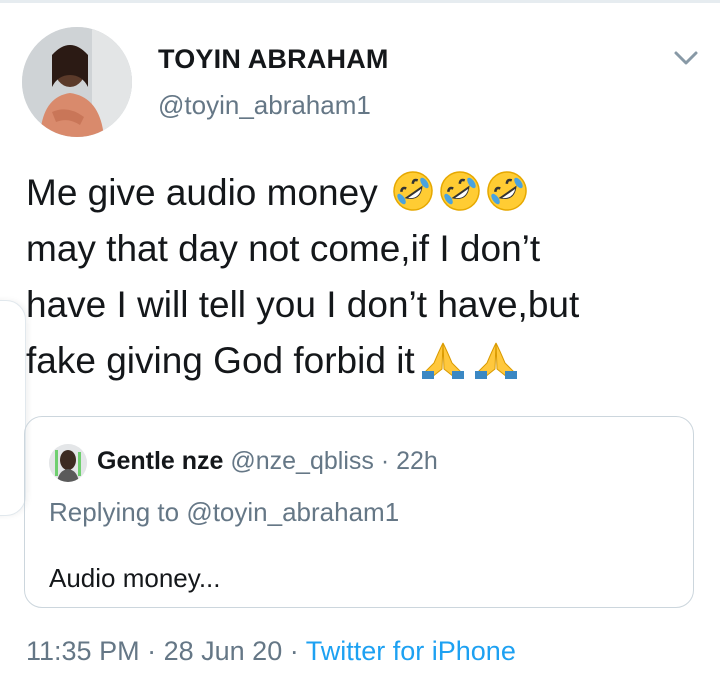  I want to click on quoted-avatar-image, so click(68, 463).